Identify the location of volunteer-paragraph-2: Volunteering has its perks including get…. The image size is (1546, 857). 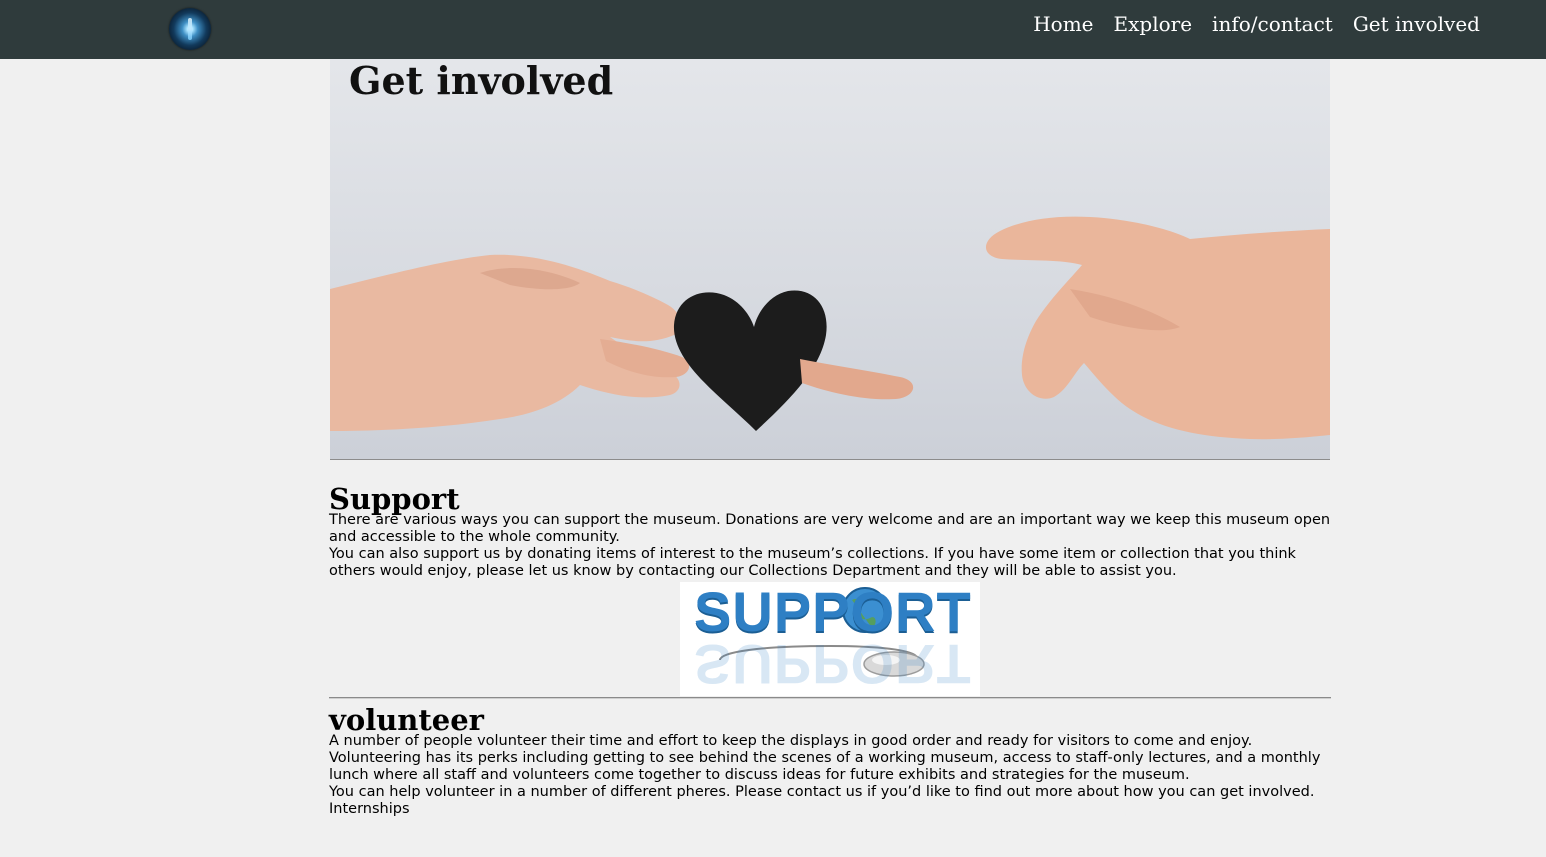
(825, 766).